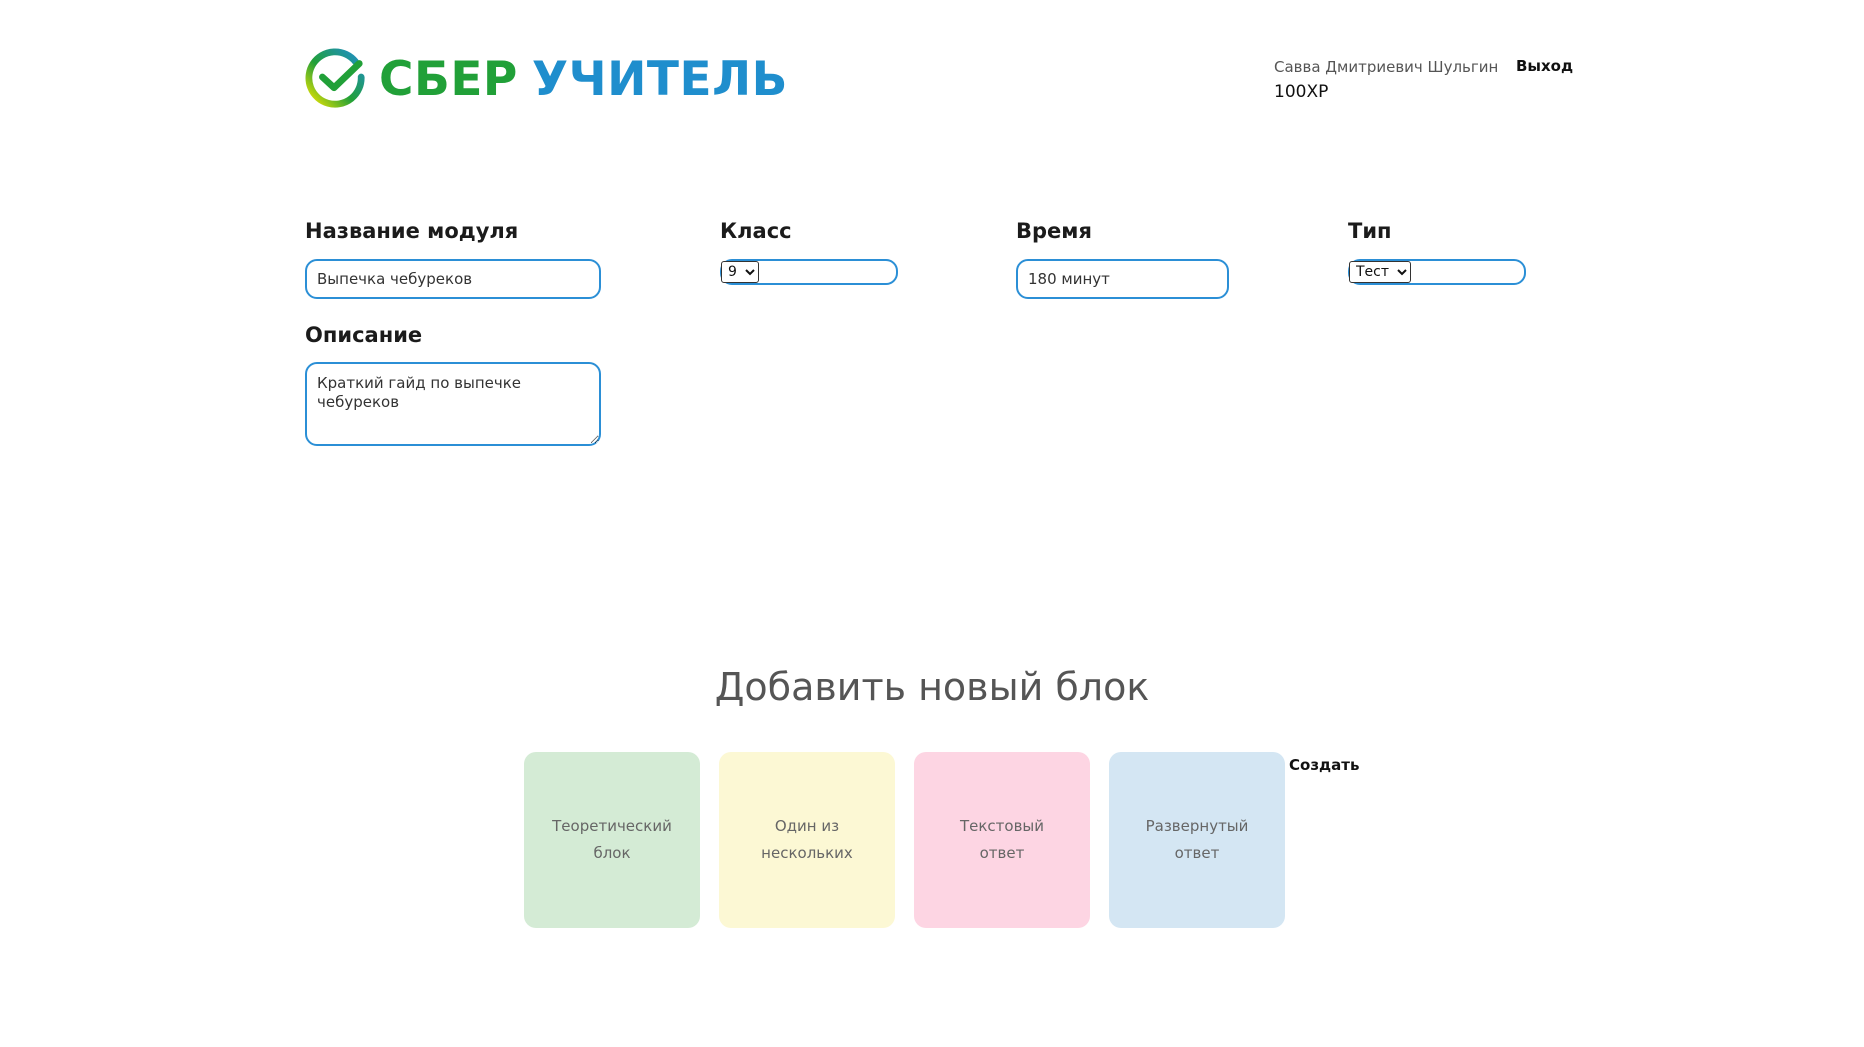 Image resolution: width=1864 pixels, height=1047 pixels. I want to click on logo: СБЕР УЧИТЕЛЬ, so click(546, 79).